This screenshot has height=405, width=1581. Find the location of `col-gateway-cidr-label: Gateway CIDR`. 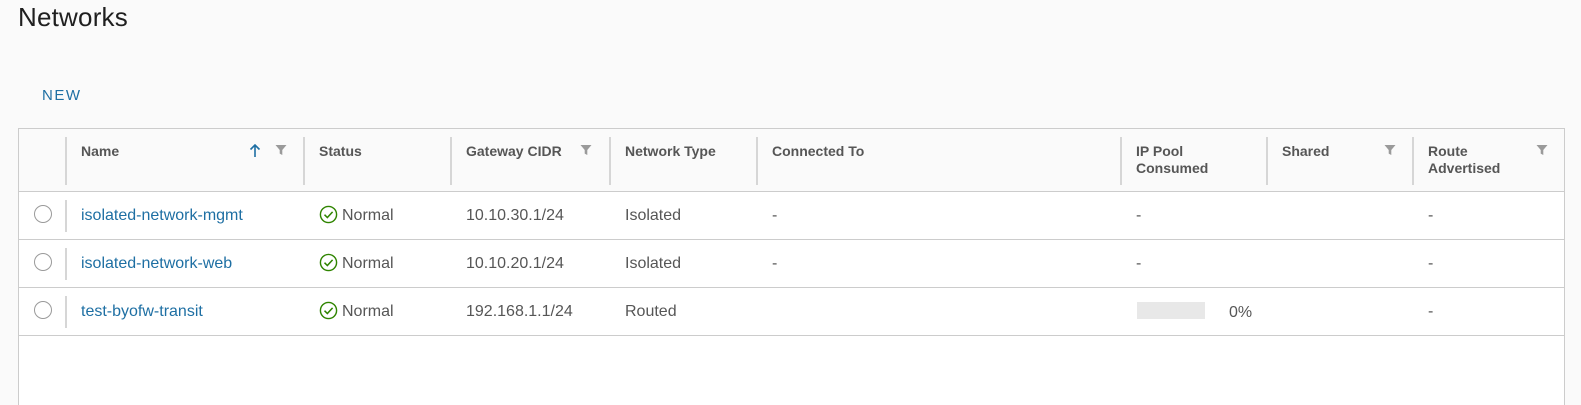

col-gateway-cidr-label: Gateway CIDR is located at coordinates (514, 151).